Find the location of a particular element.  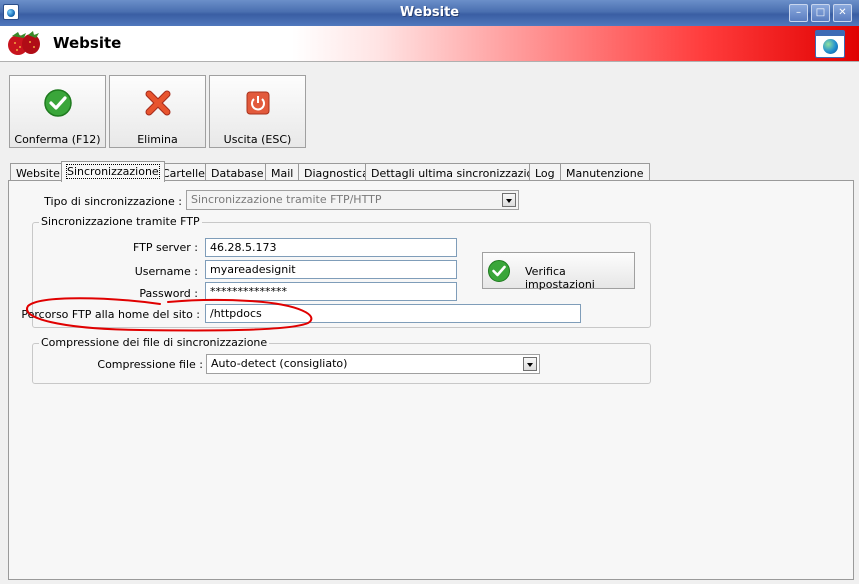

sync-type-select: Sincronizzazione tramite FTP/HTTP is located at coordinates (352, 200).